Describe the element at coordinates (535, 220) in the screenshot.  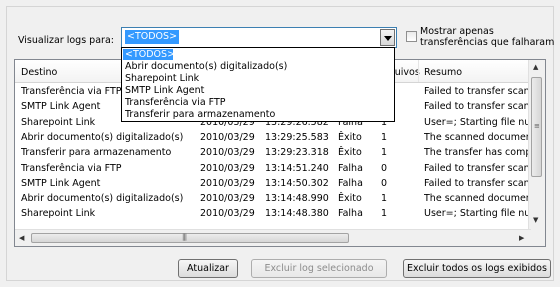
I see `scroll-down-icon: ▼` at that location.